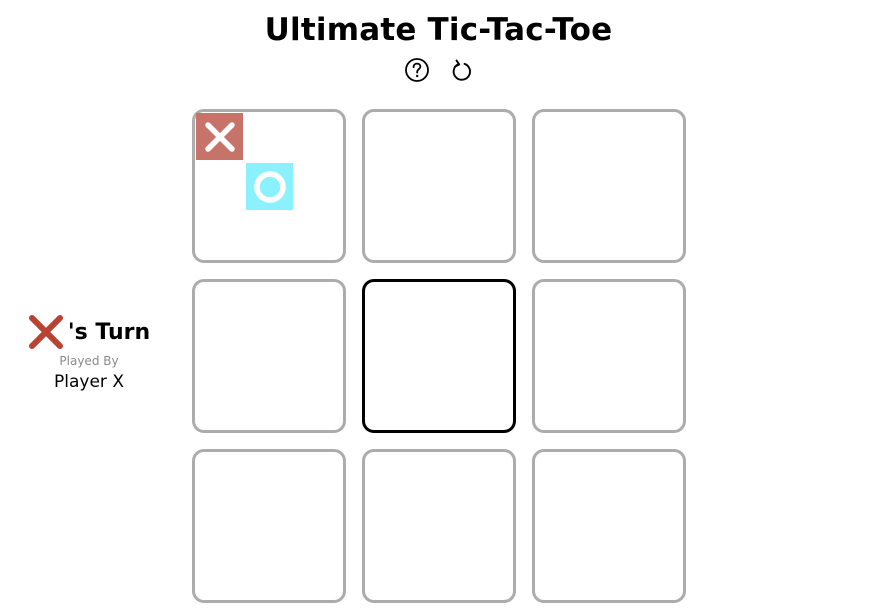  What do you see at coordinates (438, 30) in the screenshot?
I see `page-title: Ultimate Tic-Tac-Toe` at bounding box center [438, 30].